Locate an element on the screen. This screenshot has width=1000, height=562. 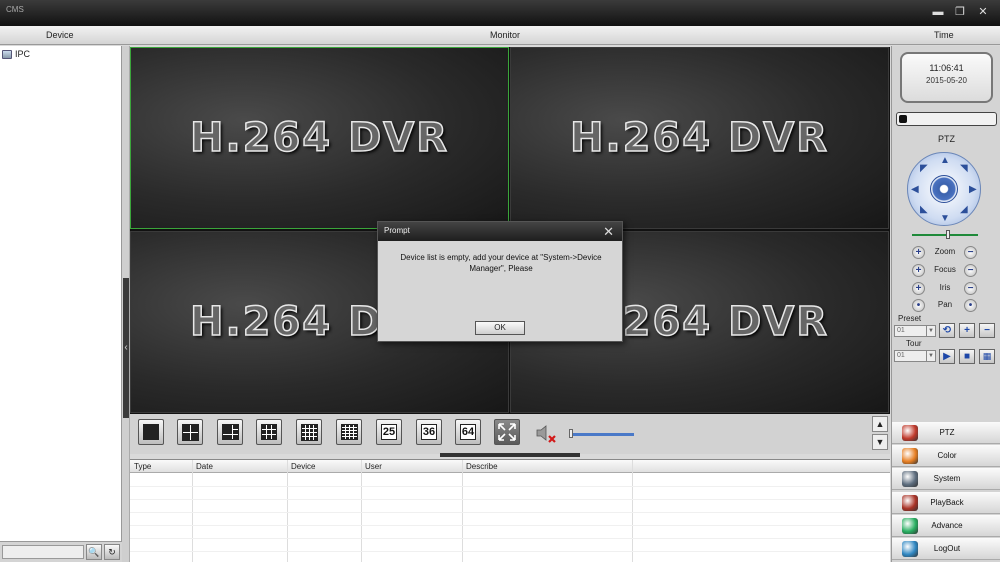
layout-64-button: 64 is located at coordinates (468, 432).